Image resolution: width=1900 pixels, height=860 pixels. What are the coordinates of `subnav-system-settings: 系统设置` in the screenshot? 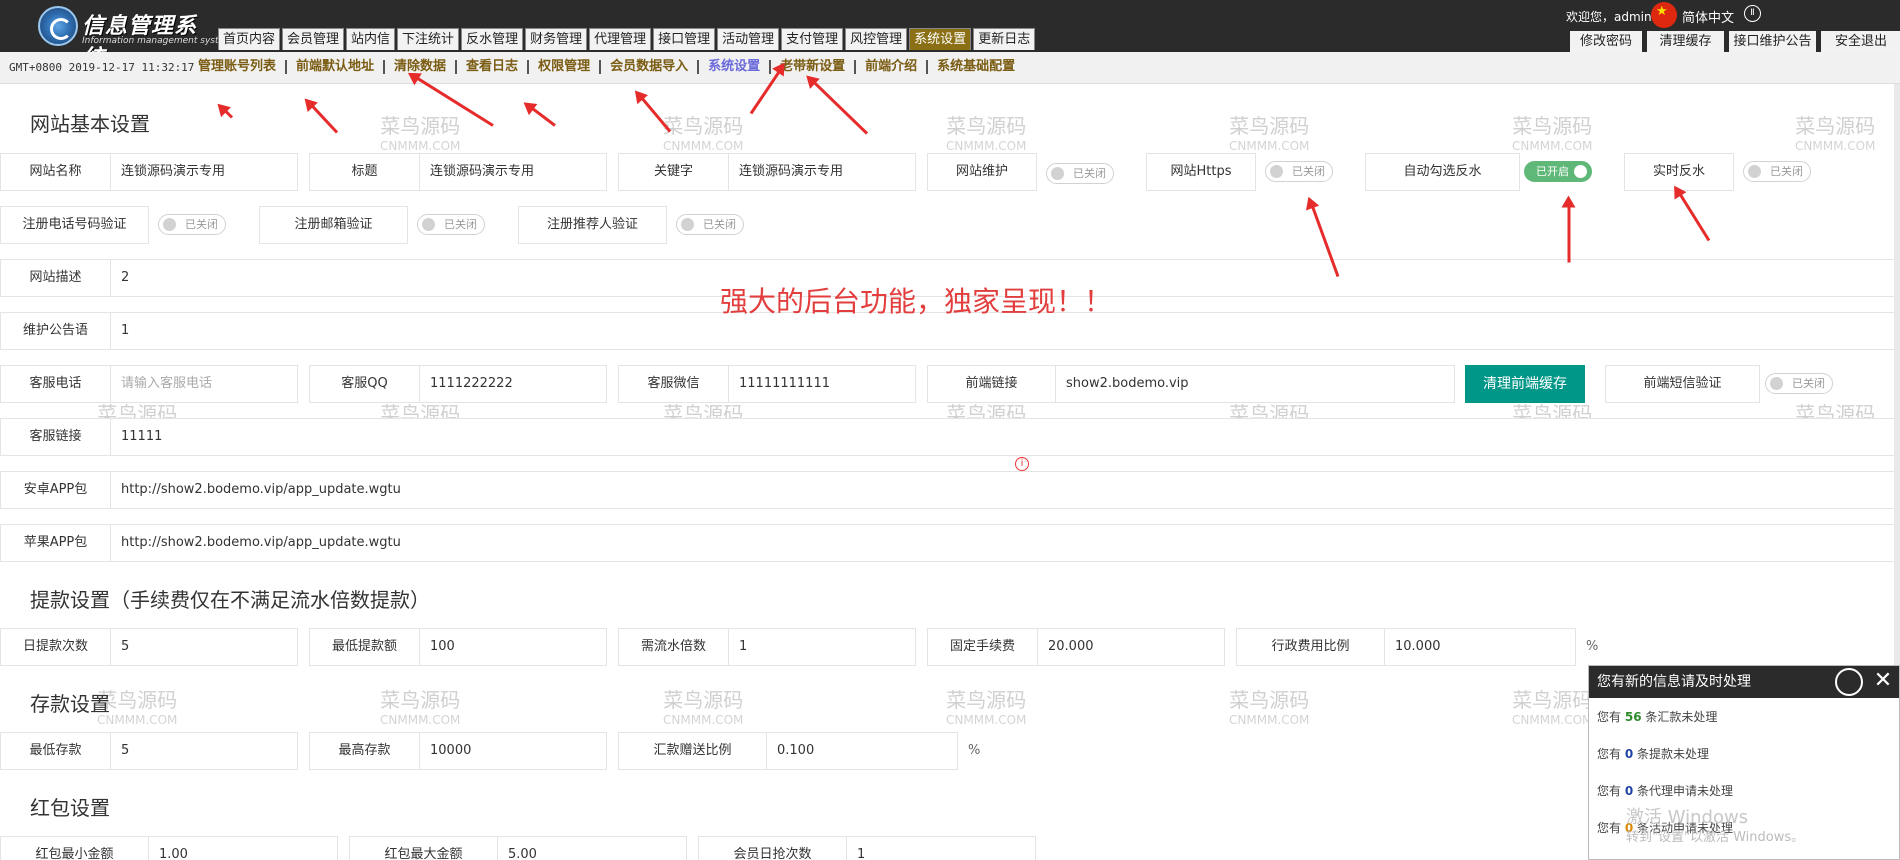 It's located at (733, 67).